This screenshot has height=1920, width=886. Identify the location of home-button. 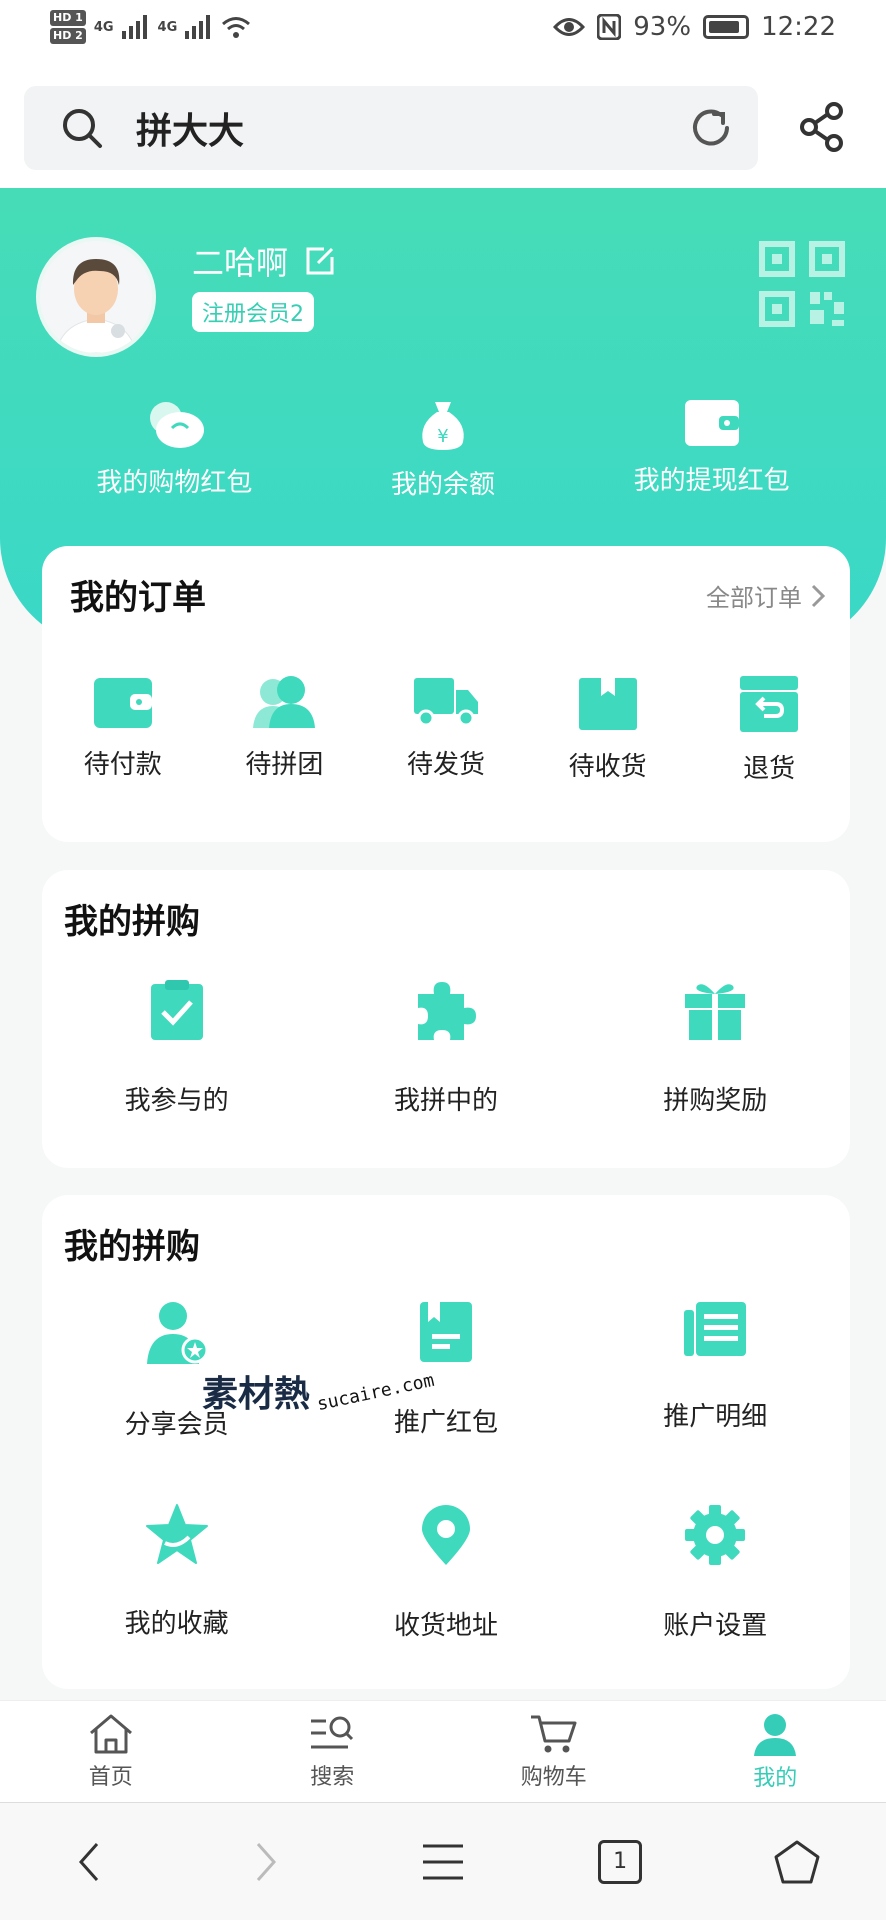
(797, 1862).